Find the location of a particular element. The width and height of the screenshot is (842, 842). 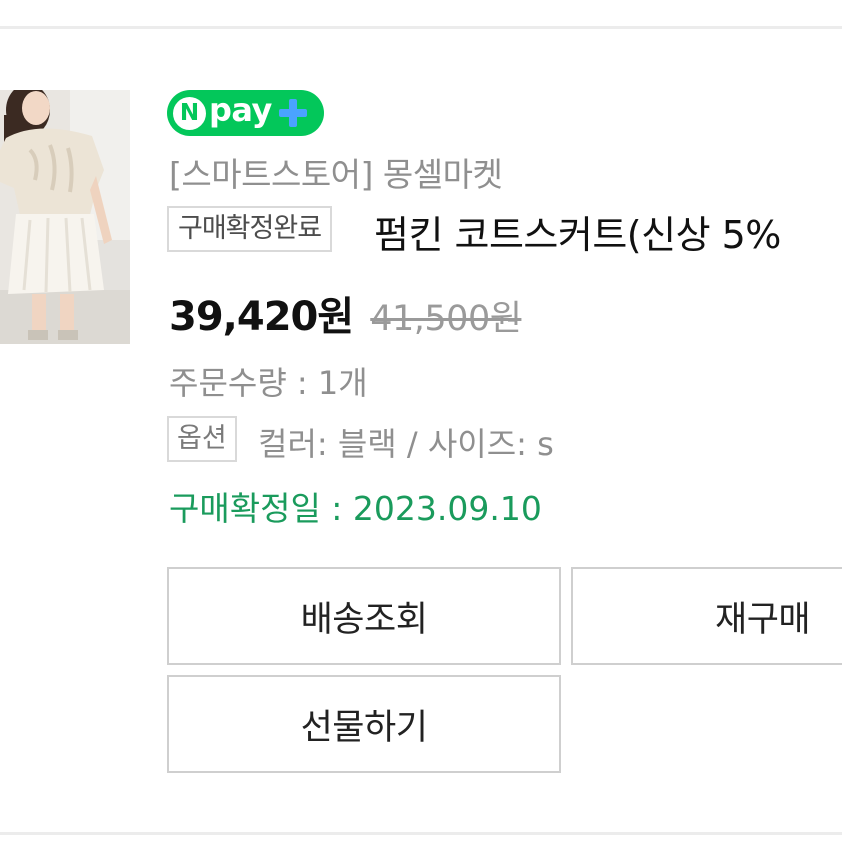

purchase-confirm-date: 구매확정일 : 2023.09.10 is located at coordinates (355, 508).